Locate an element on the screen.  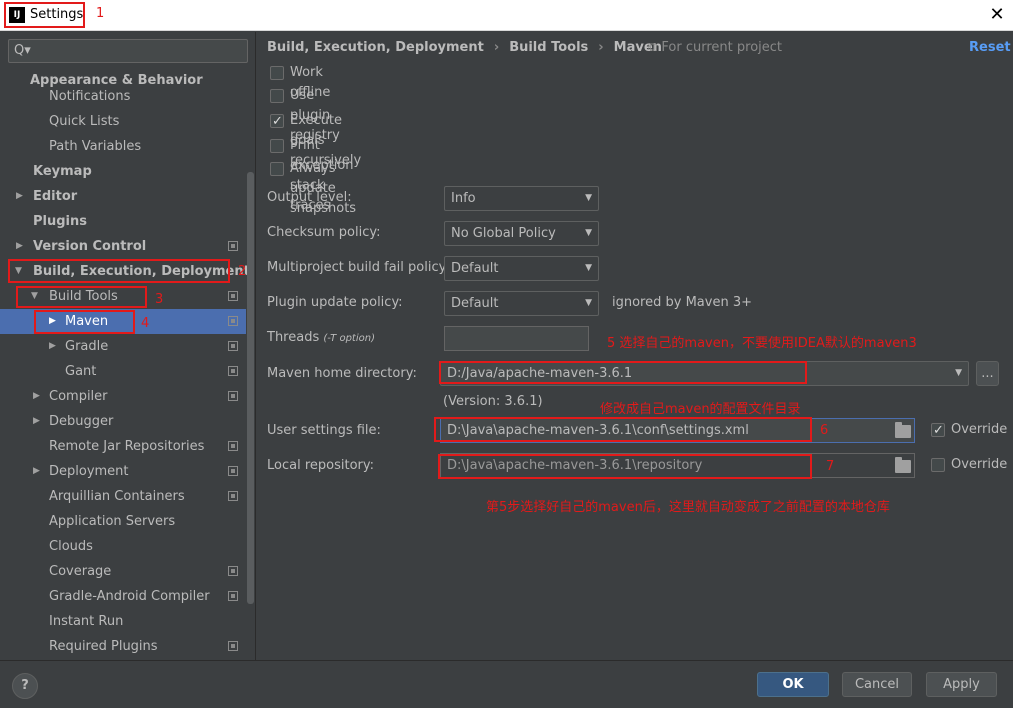
tree-item-label: Arquillian Containers is located at coordinates (117, 496).